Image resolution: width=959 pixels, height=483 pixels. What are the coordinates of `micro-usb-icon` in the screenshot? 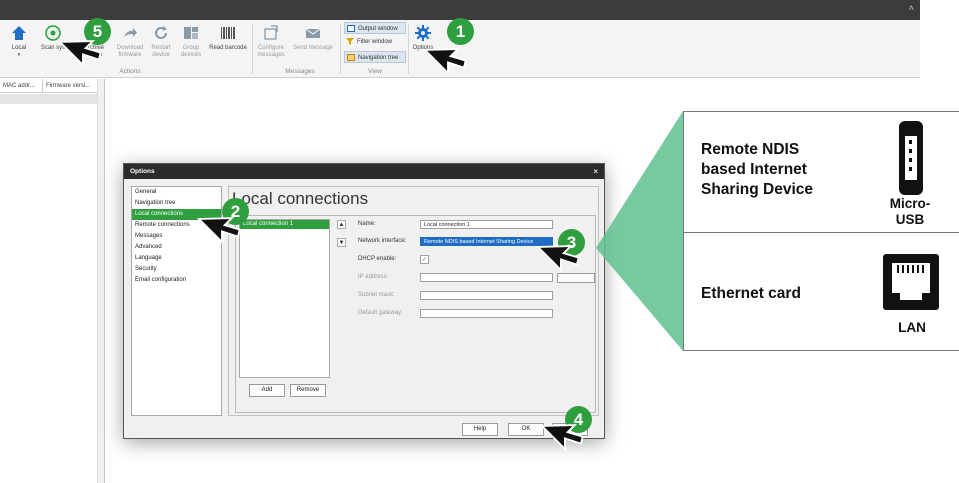 It's located at (911, 160).